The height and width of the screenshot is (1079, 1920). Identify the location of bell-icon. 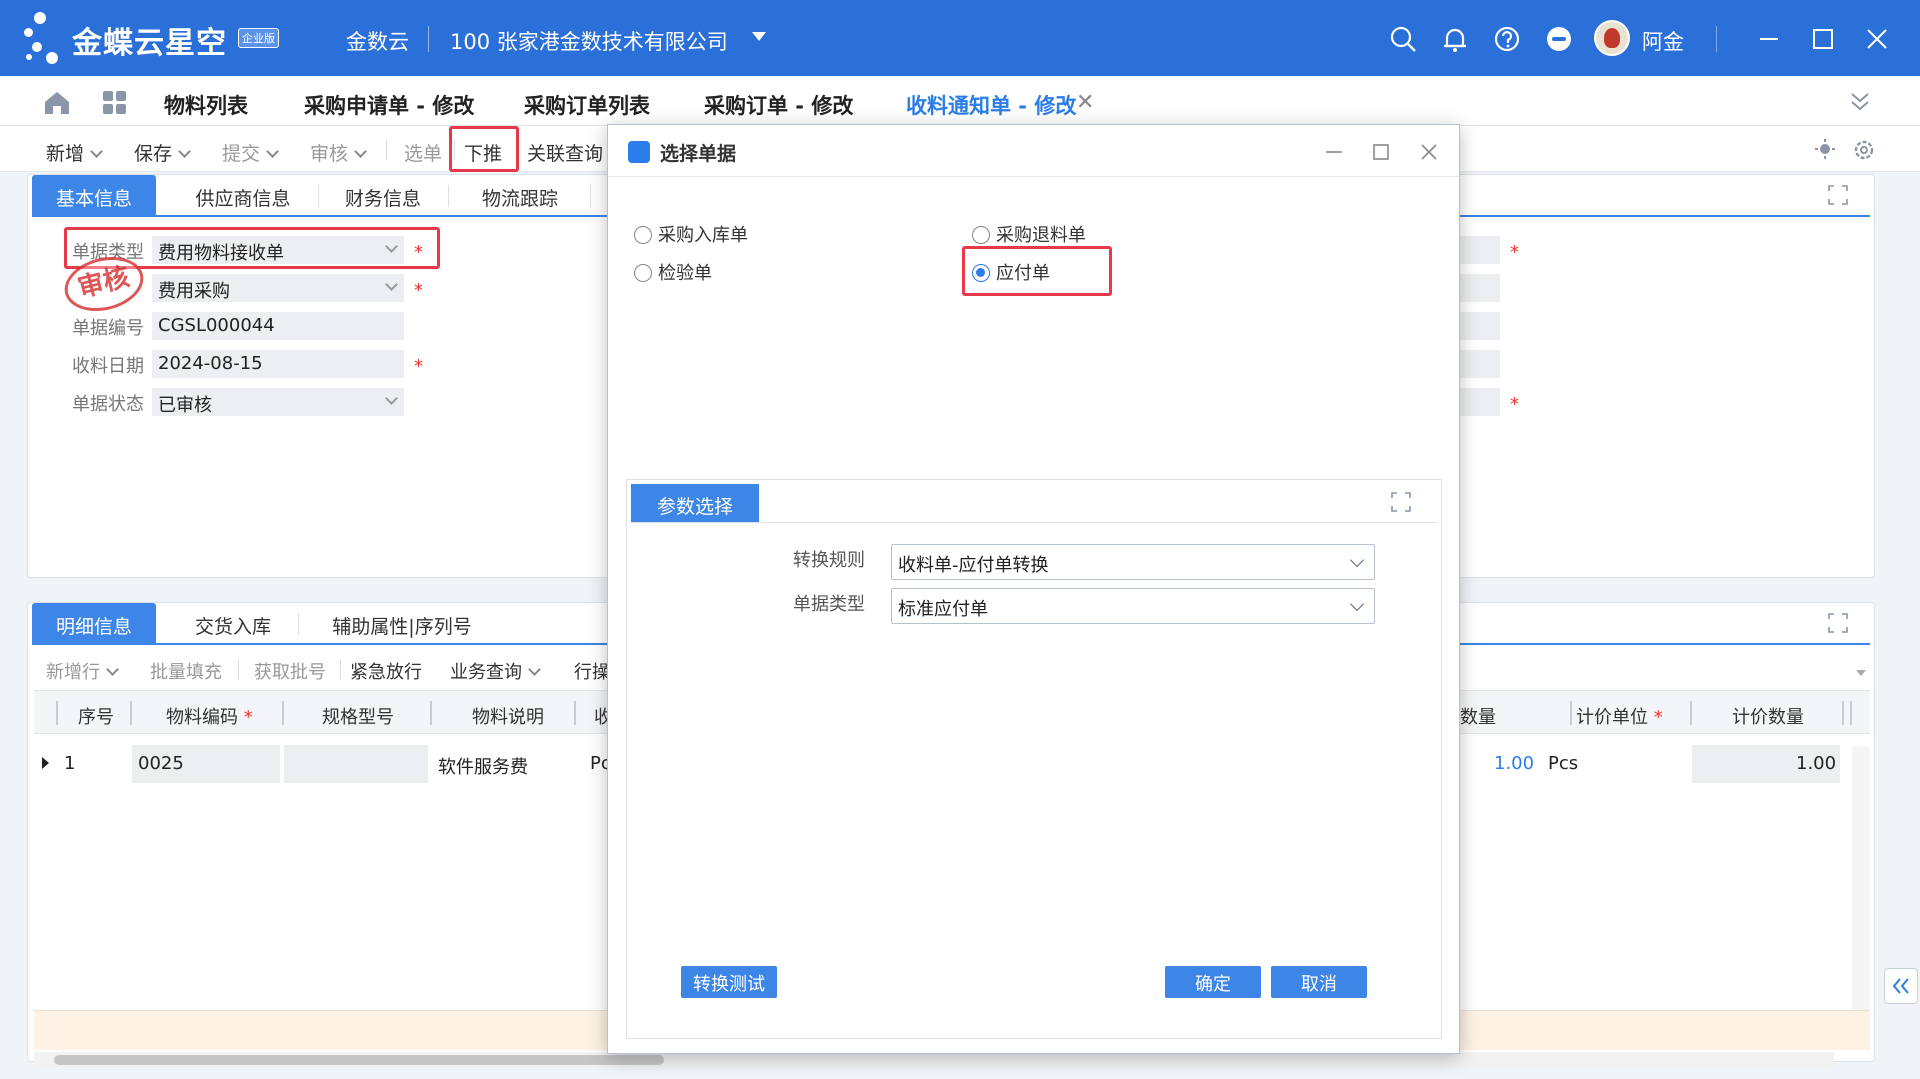
(1455, 39).